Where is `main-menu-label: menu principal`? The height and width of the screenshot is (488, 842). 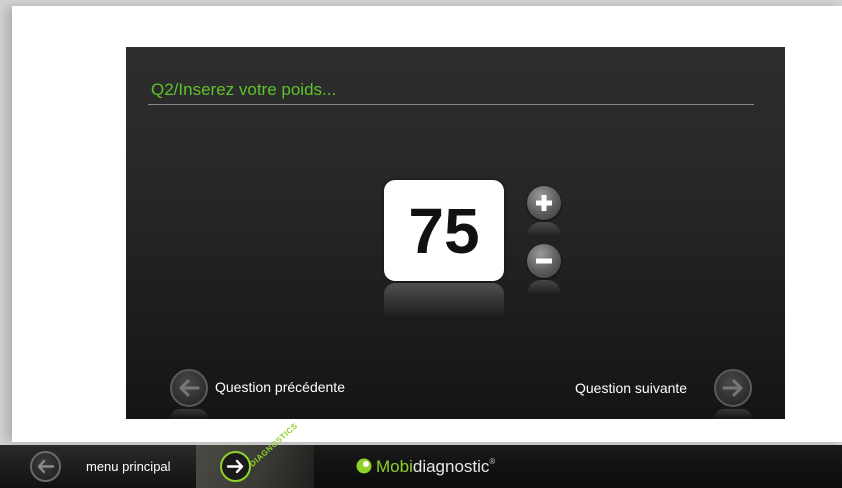
main-menu-label: menu principal is located at coordinates (128, 466).